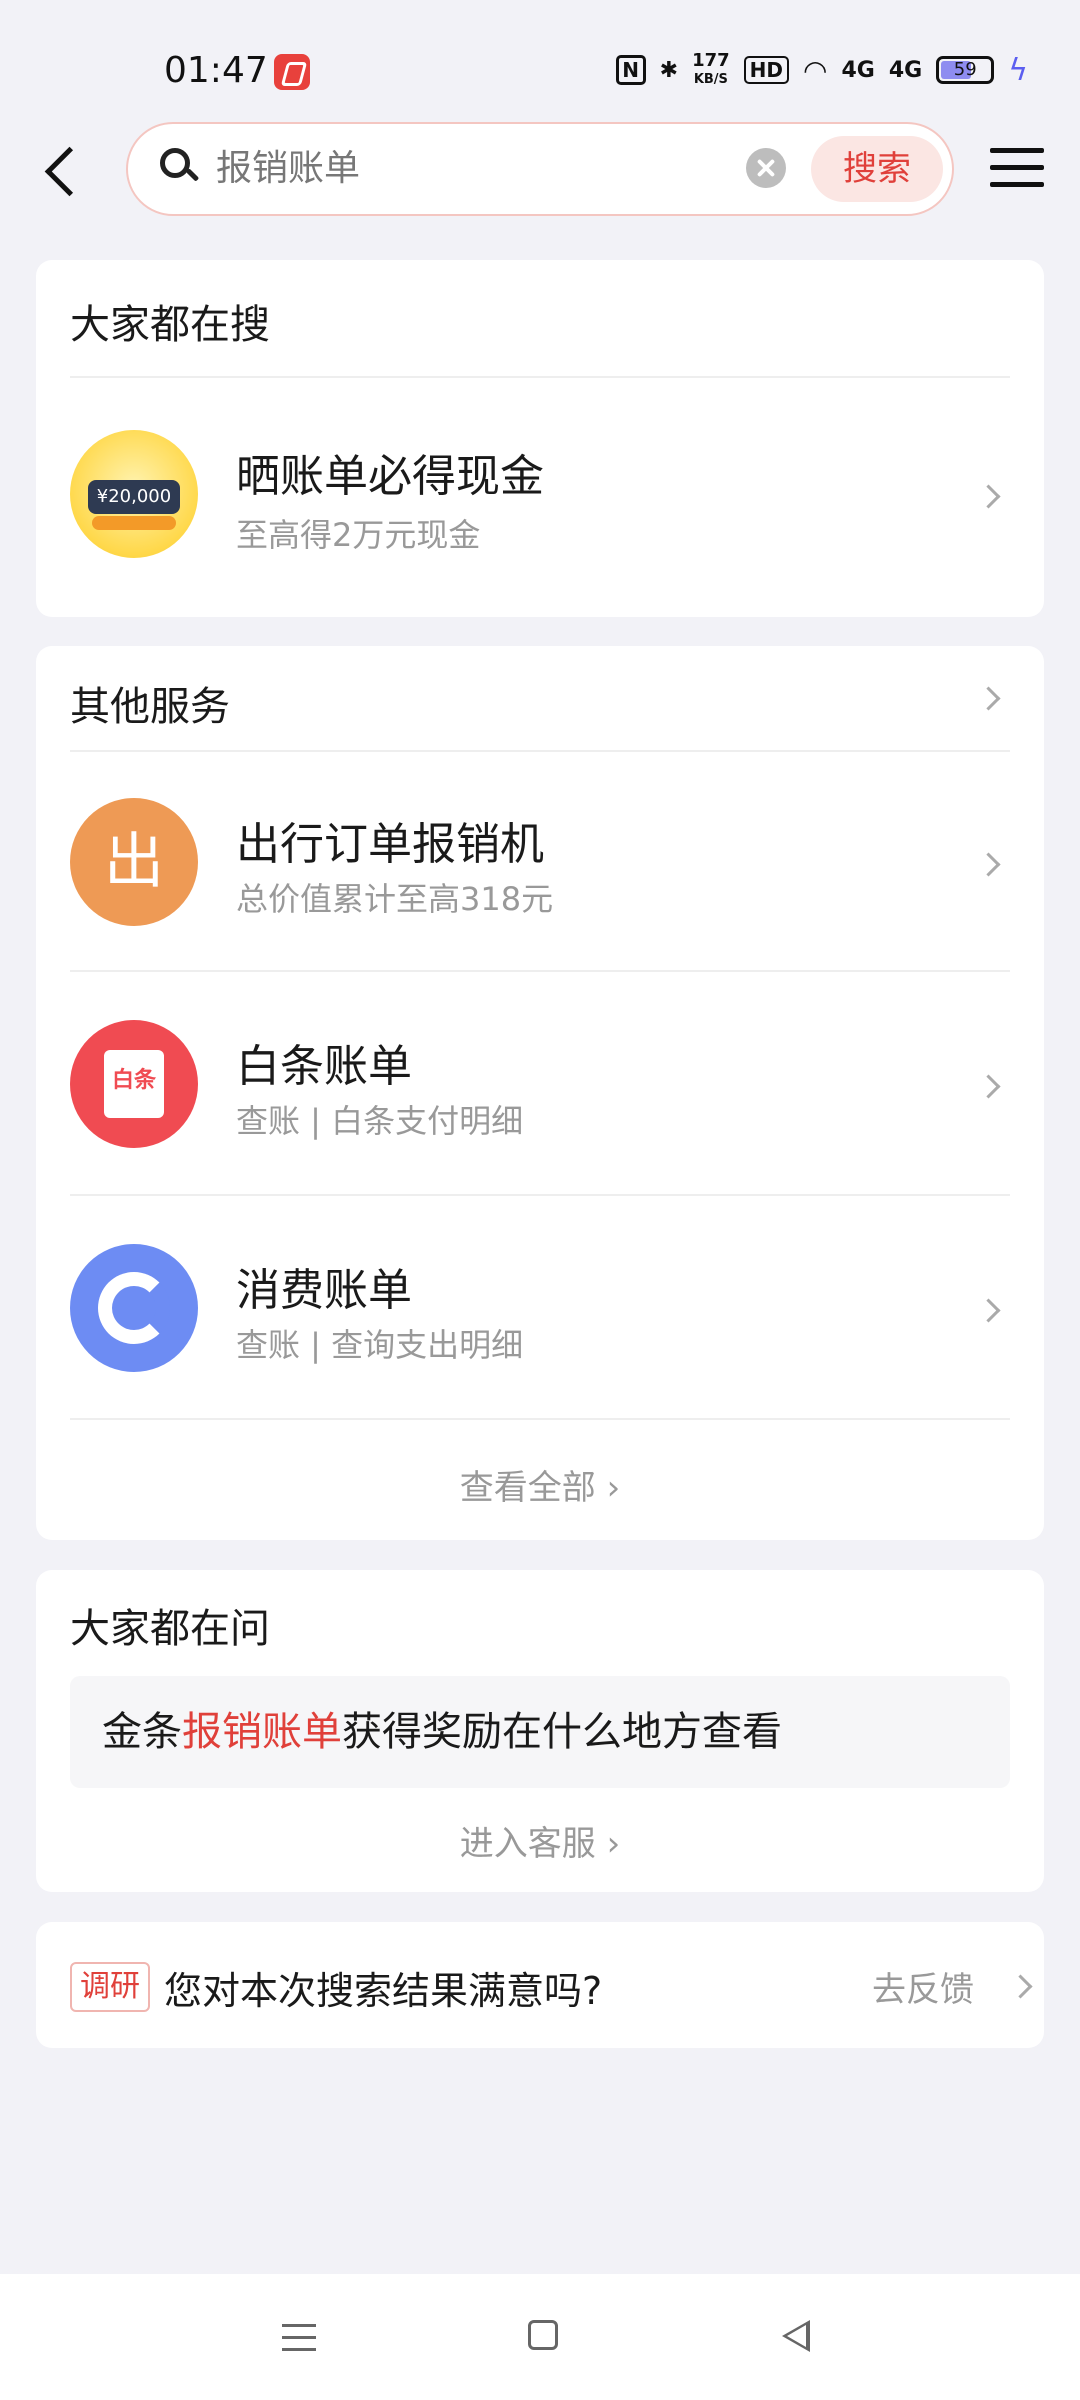 This screenshot has width=1080, height=2400. I want to click on survey-tag: 调研, so click(110, 1987).